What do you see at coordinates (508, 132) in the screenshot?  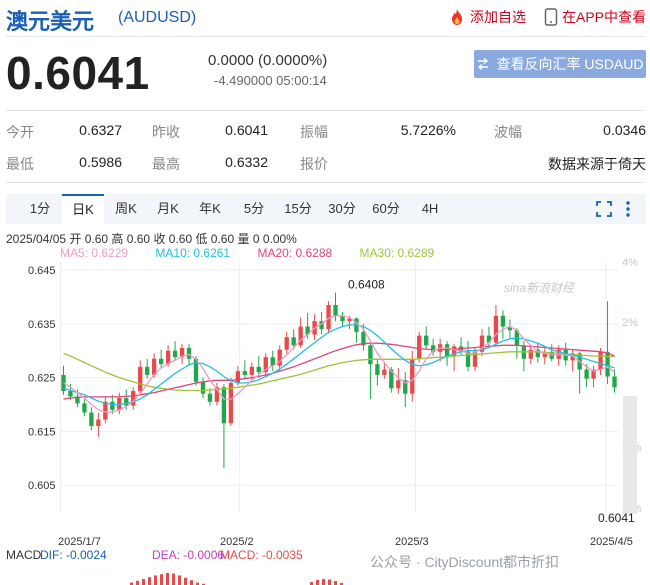 I see `wave-label: 波幅` at bounding box center [508, 132].